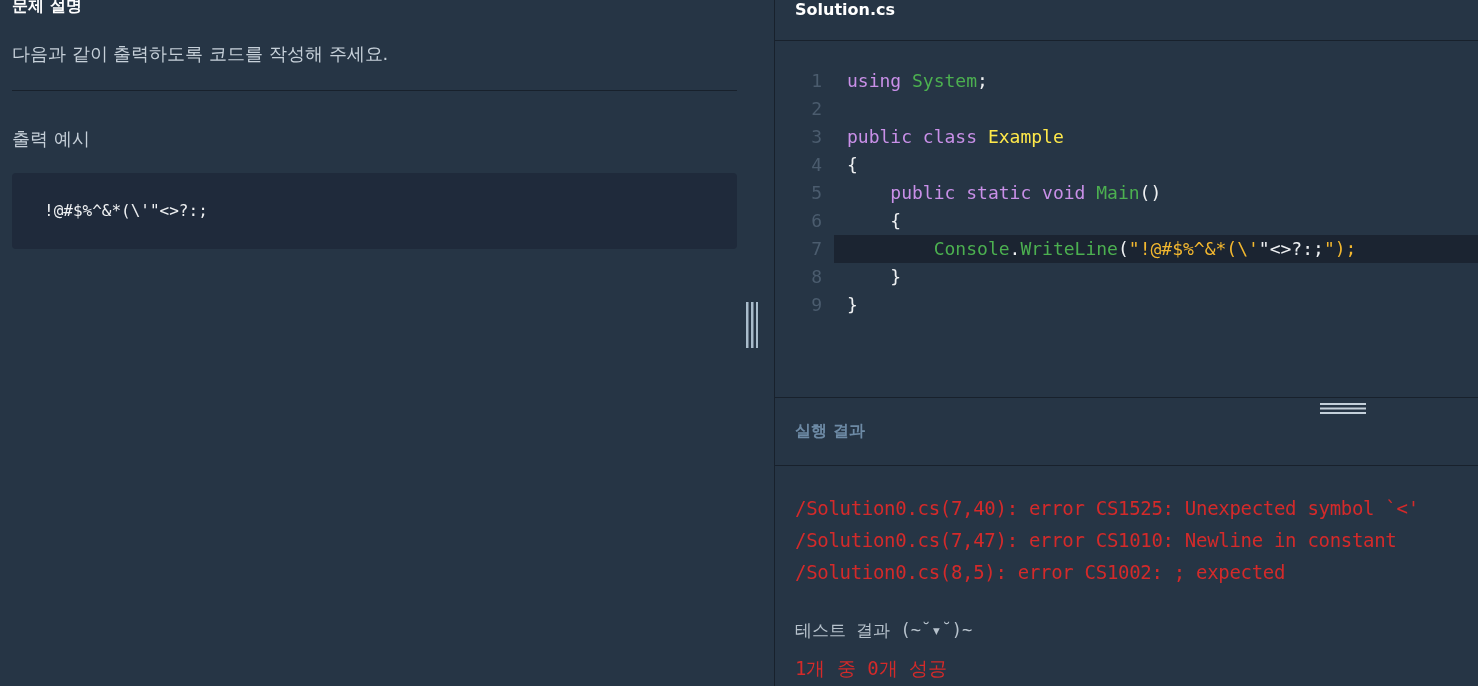  I want to click on resize-handle-icon, so click(752, 325).